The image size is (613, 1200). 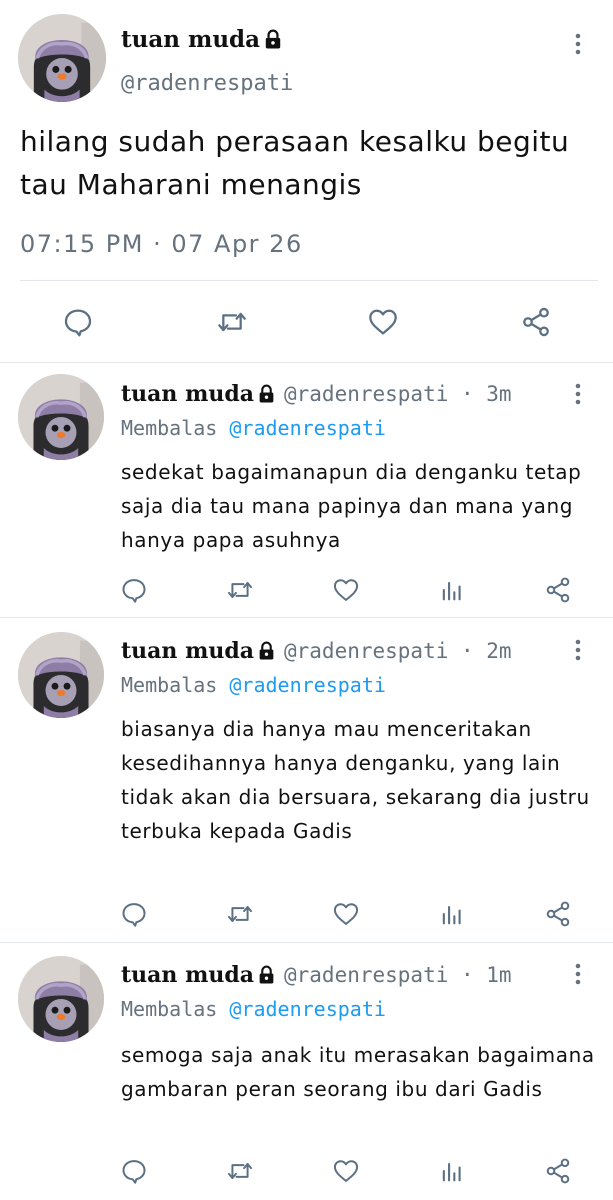 I want to click on author-name: tuan muda, so click(x=201, y=40).